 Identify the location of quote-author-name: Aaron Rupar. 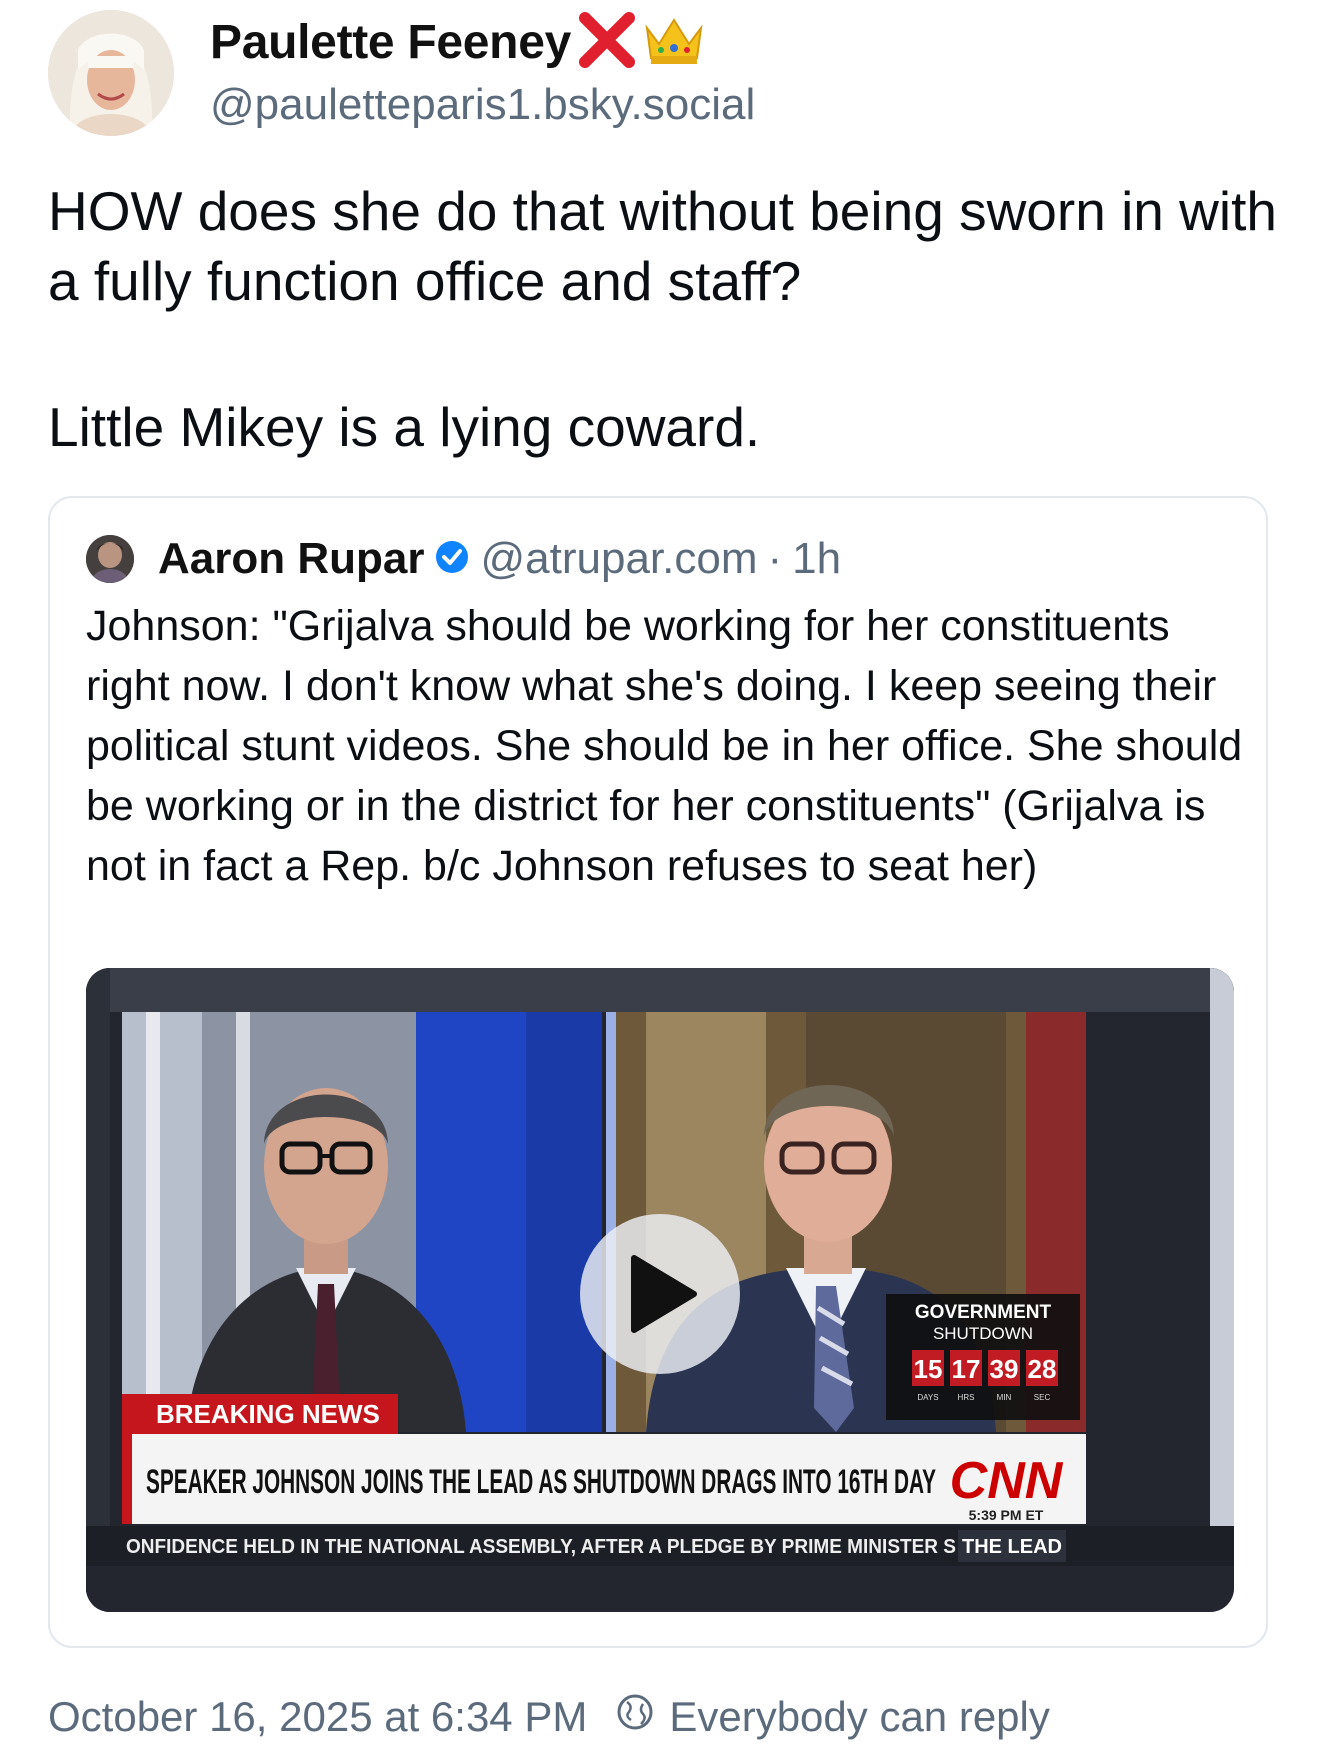
(291, 559).